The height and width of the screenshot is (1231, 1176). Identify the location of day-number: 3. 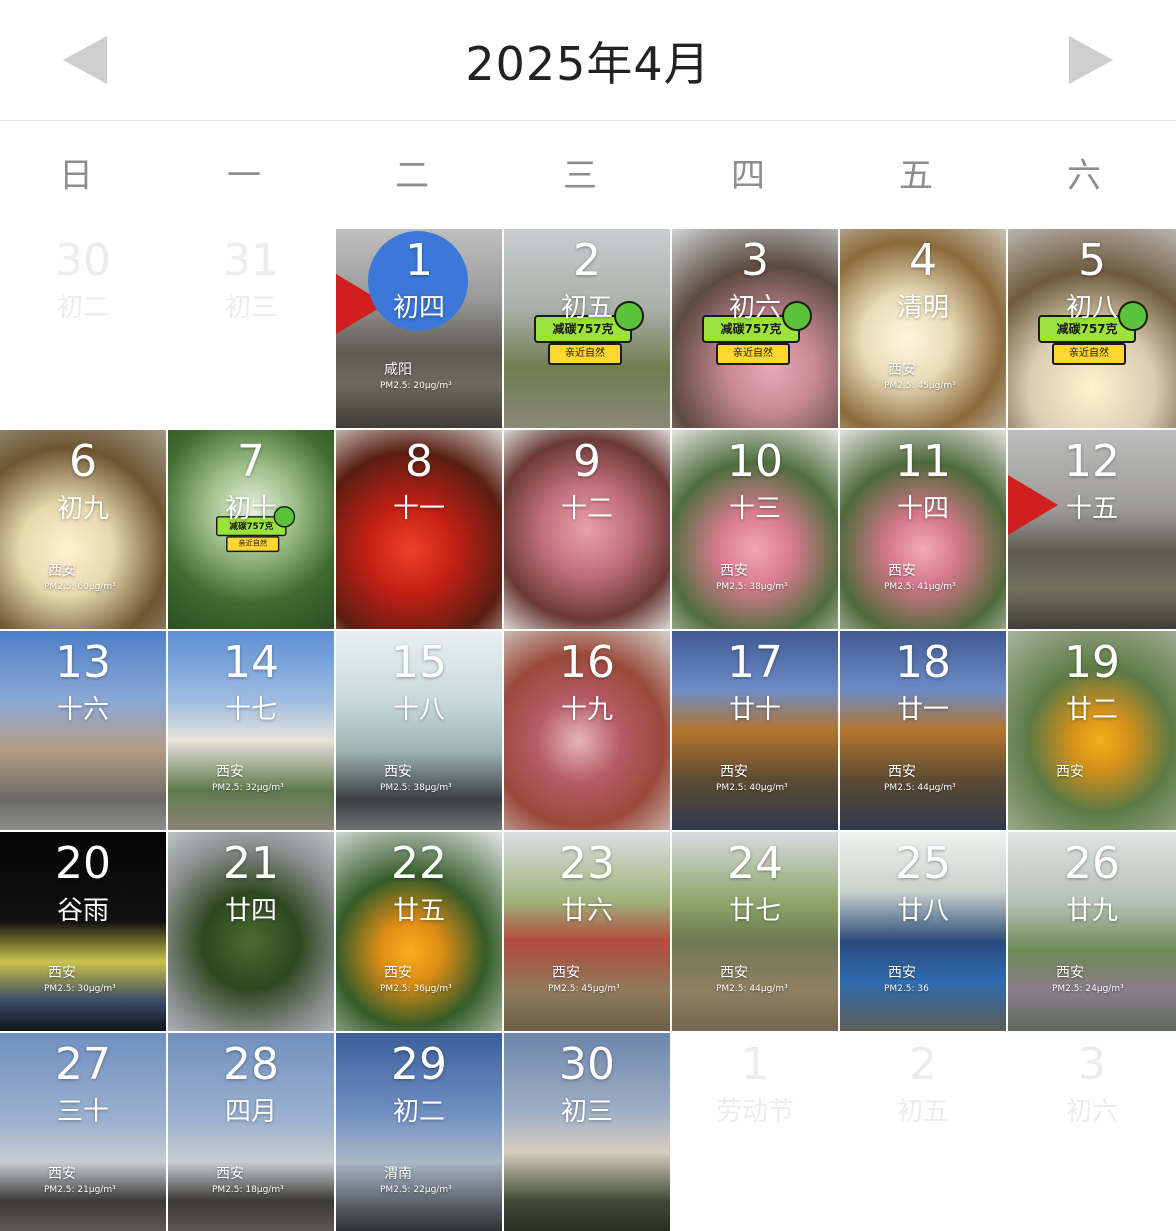
(755, 260).